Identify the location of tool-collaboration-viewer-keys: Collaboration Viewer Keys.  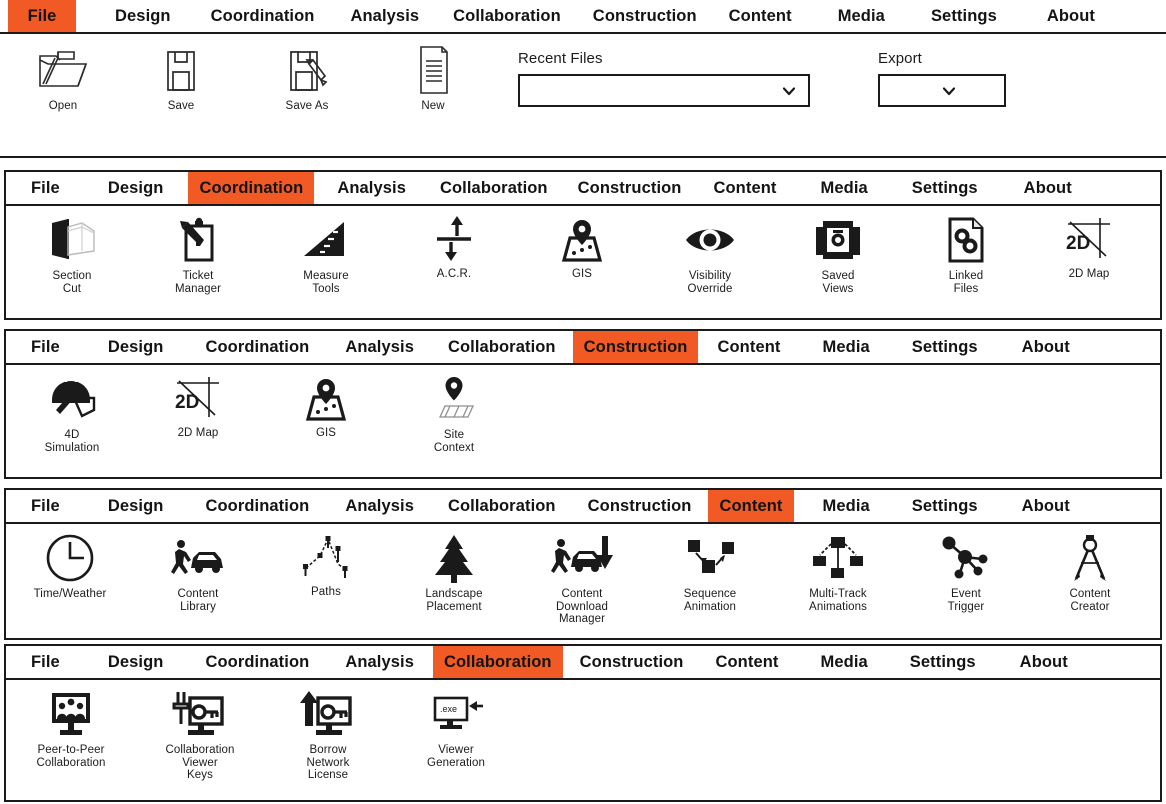
(200, 735).